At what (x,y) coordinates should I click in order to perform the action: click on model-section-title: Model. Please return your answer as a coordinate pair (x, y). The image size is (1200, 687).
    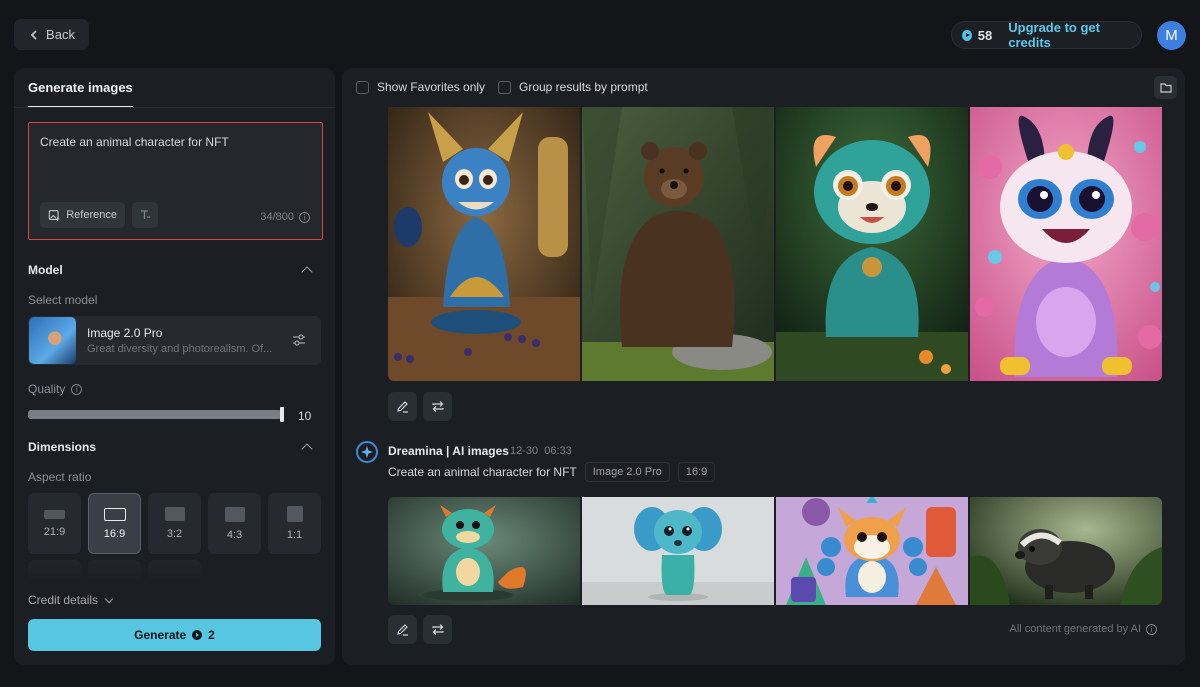
    Looking at the image, I should click on (45, 270).